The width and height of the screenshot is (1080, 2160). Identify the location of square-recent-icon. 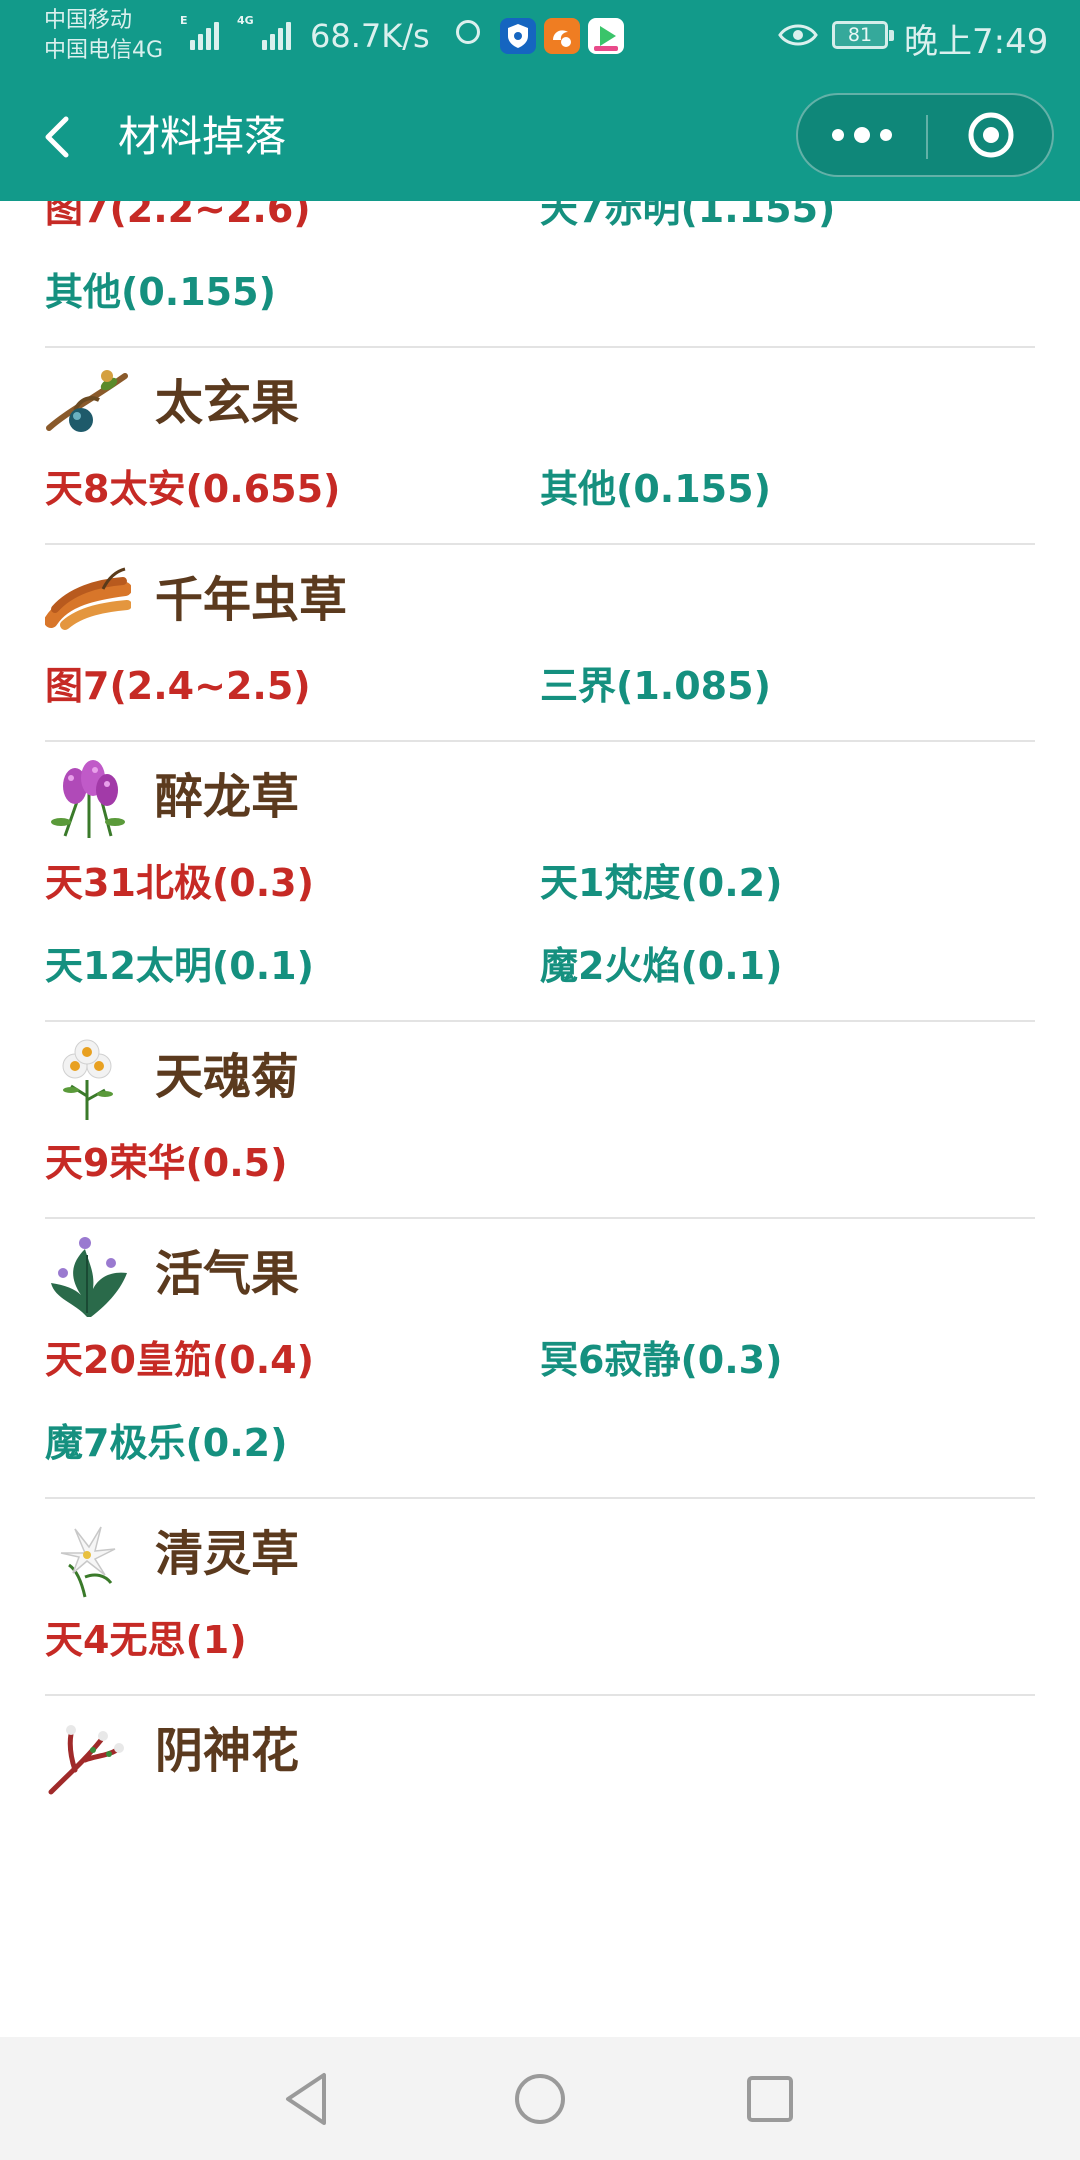
(770, 2099).